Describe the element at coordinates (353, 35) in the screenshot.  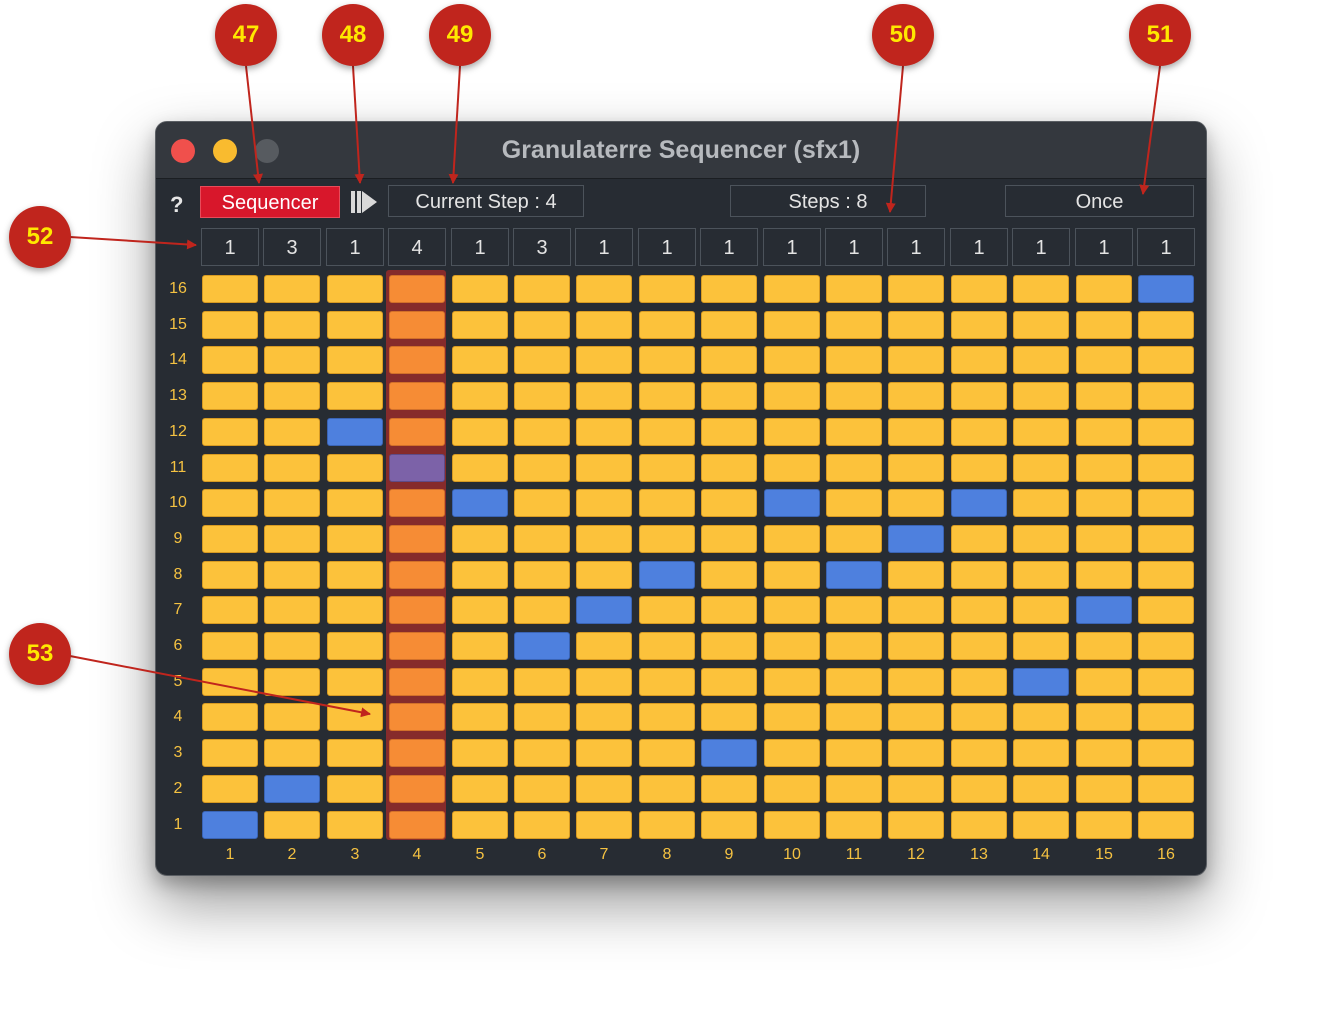
I see `callout-48: 48` at that location.